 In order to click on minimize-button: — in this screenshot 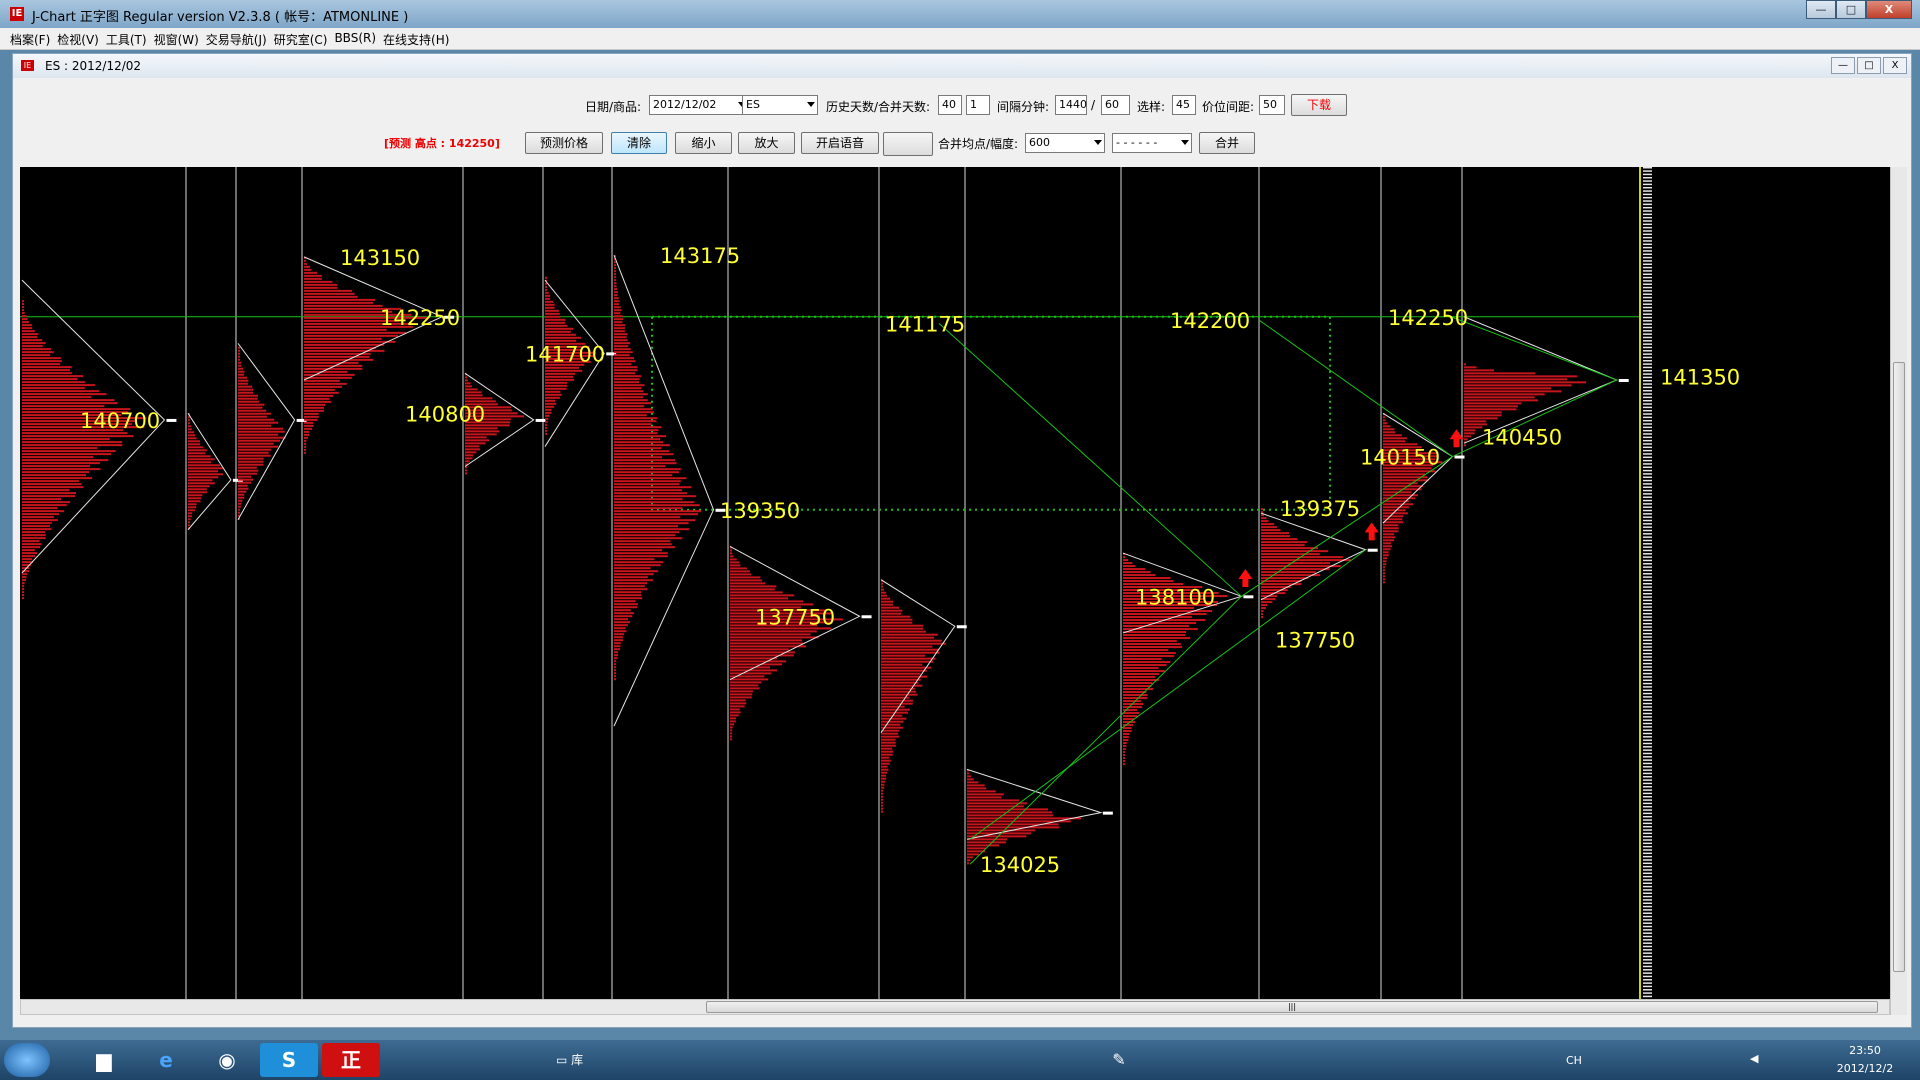, I will do `click(1821, 9)`.